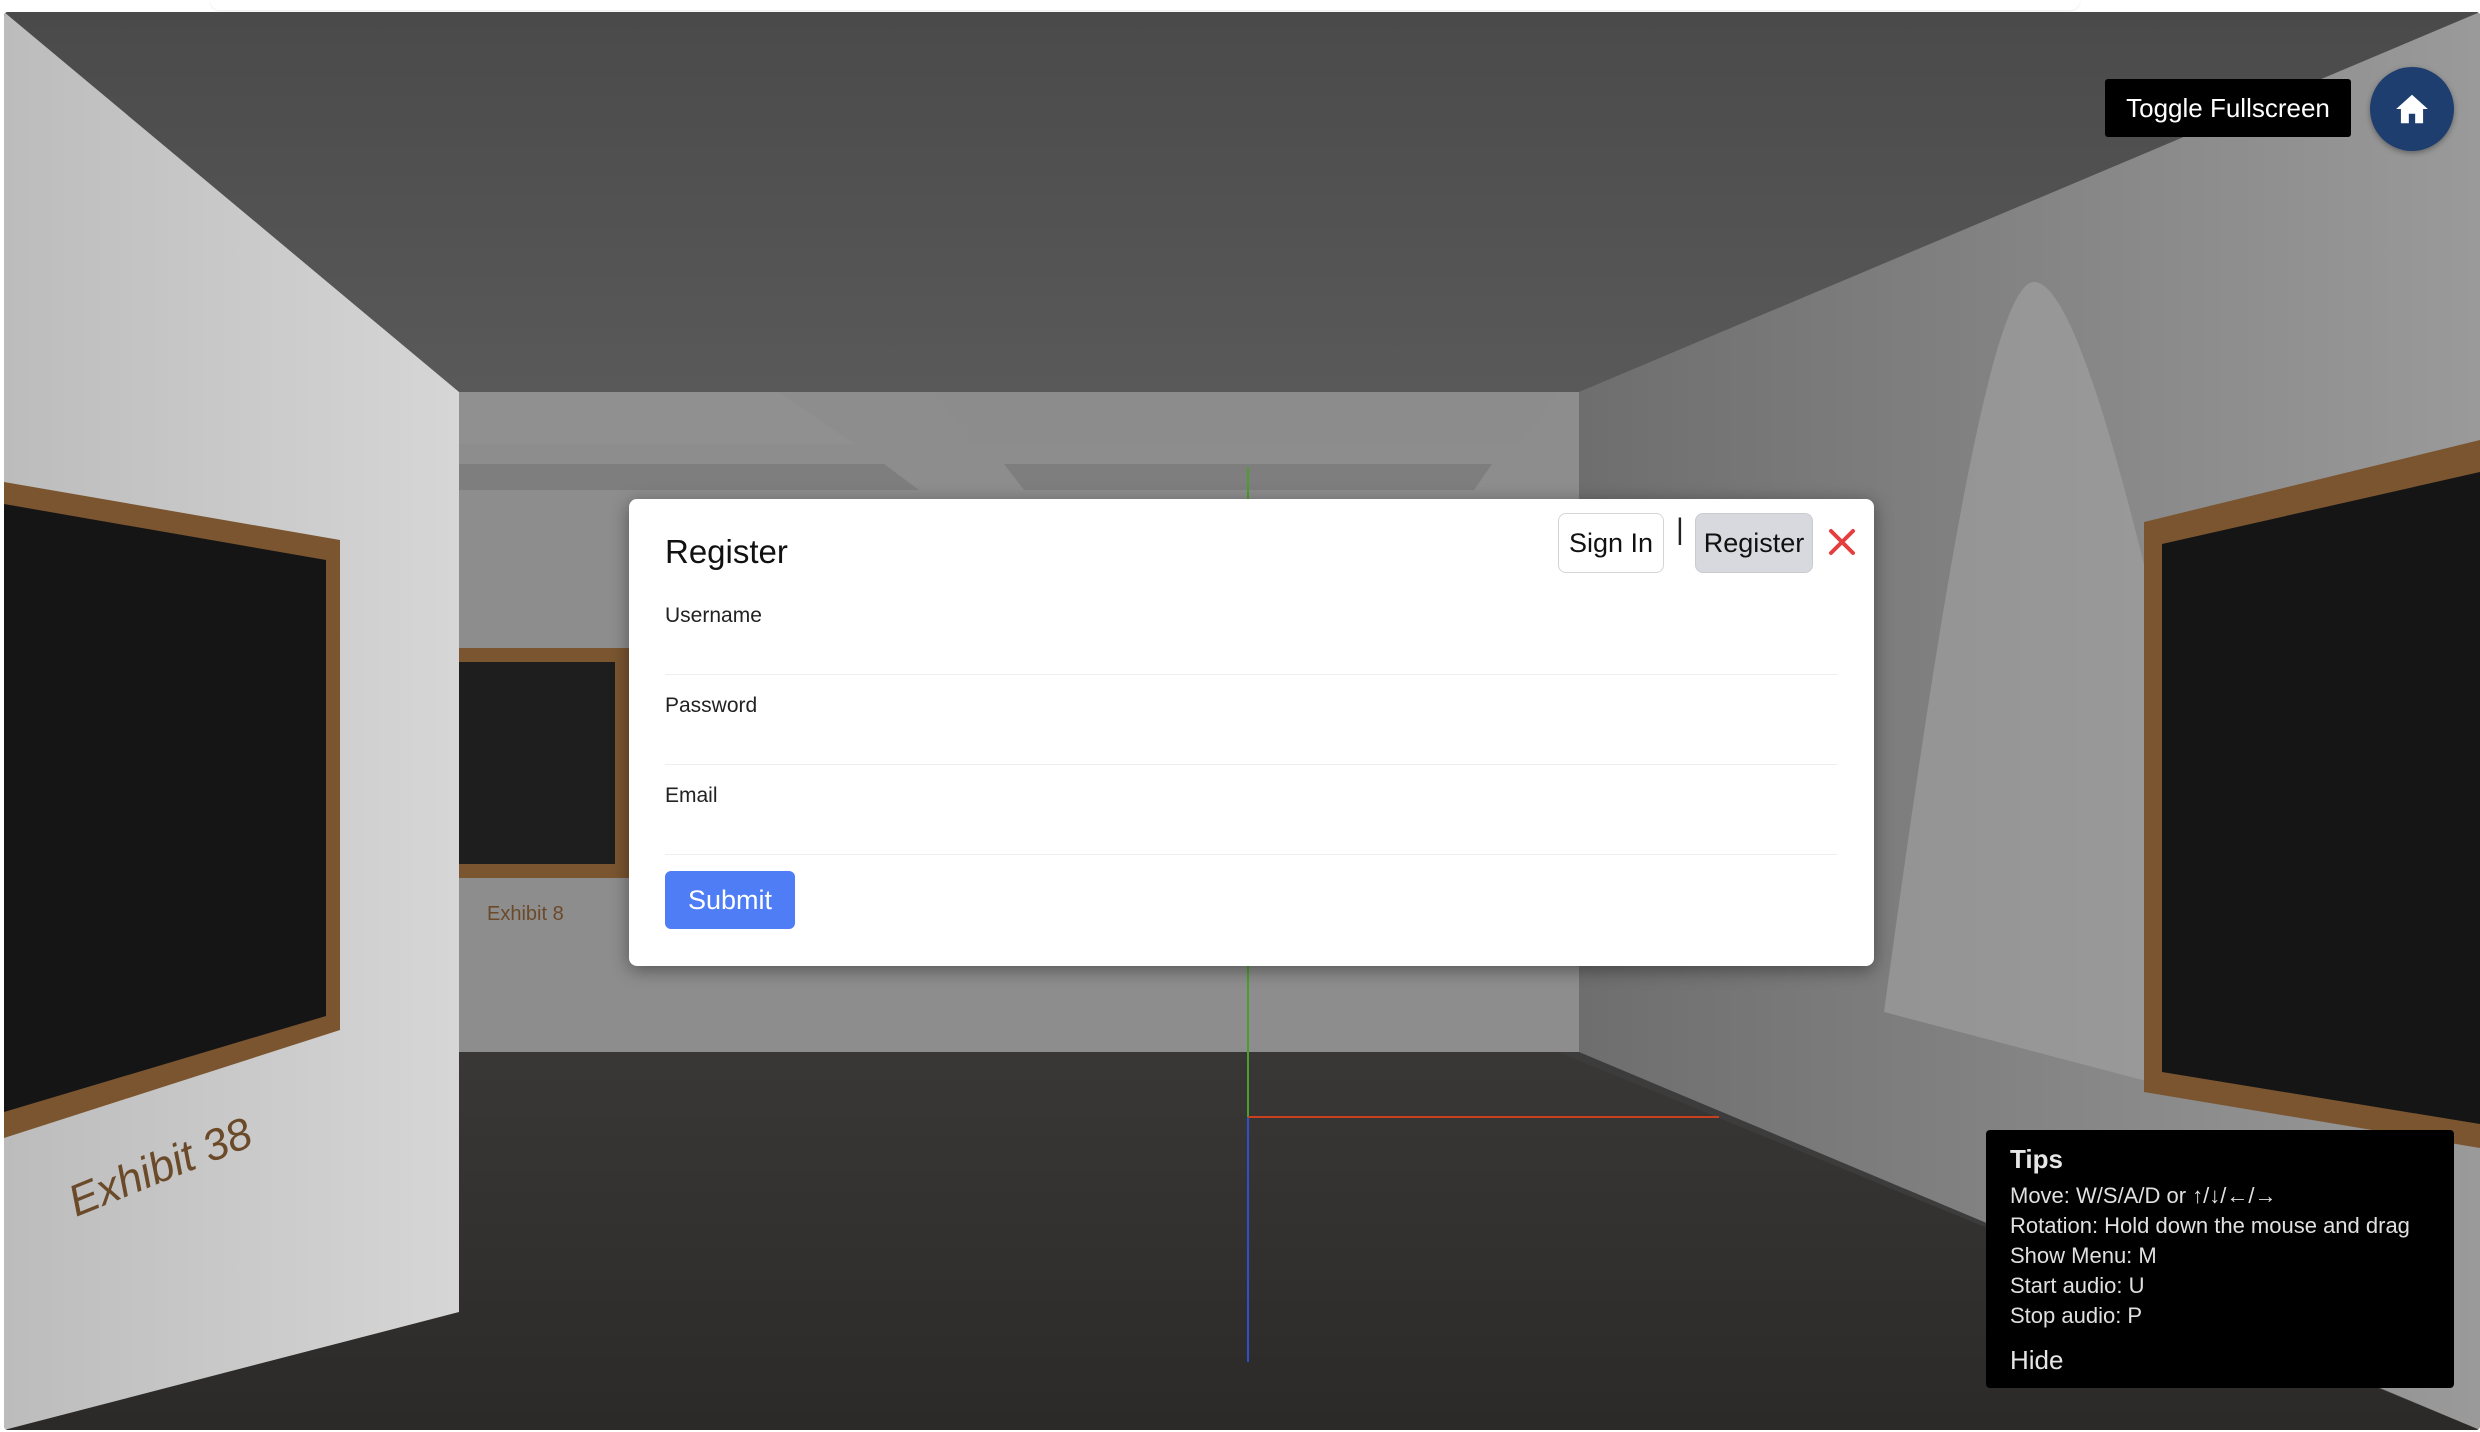  What do you see at coordinates (1251, 836) in the screenshot?
I see `email-input` at bounding box center [1251, 836].